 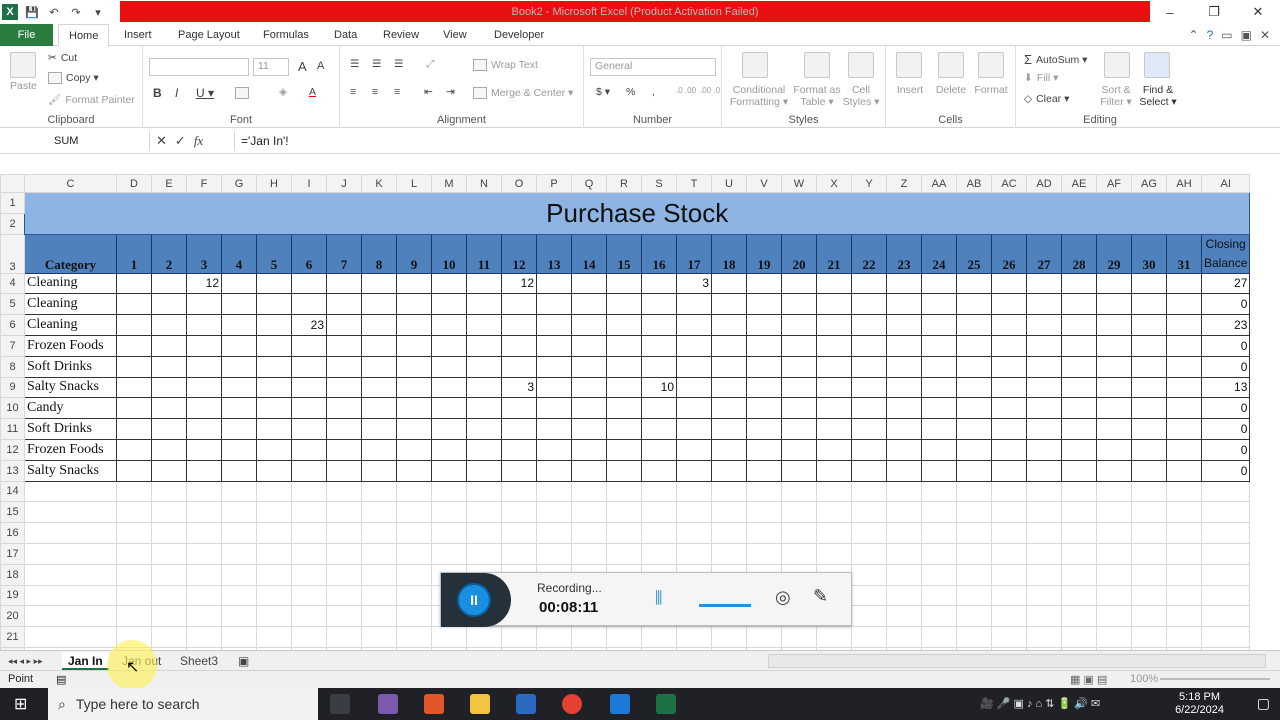 I want to click on tab-data: Data, so click(x=345, y=35).